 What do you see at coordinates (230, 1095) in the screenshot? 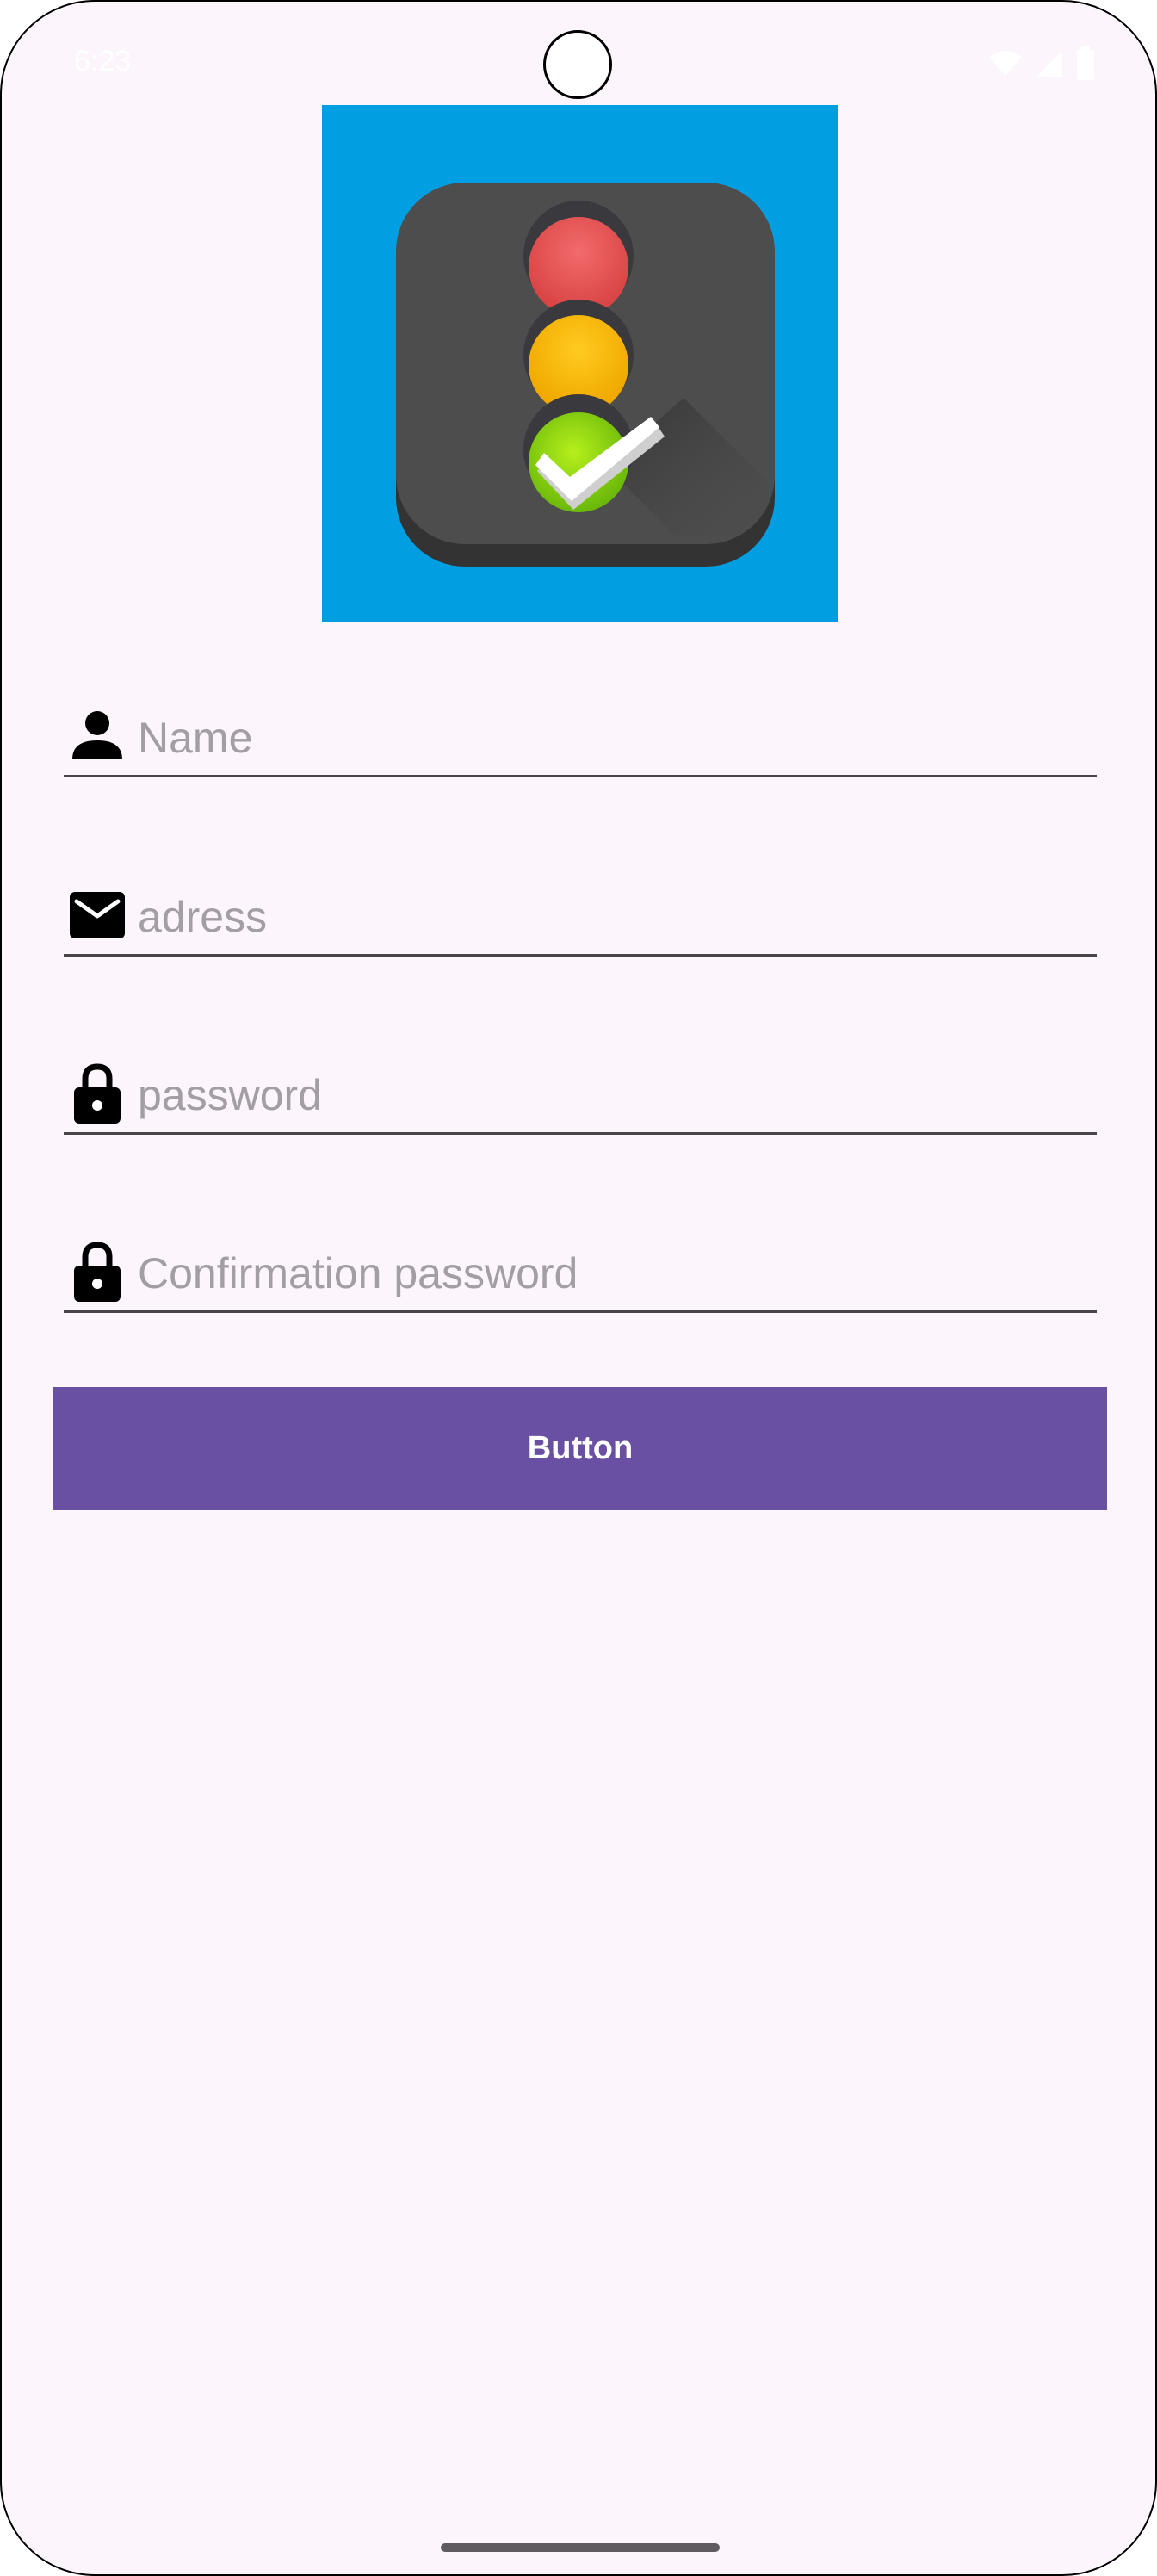
I see `password-placeholder: password` at bounding box center [230, 1095].